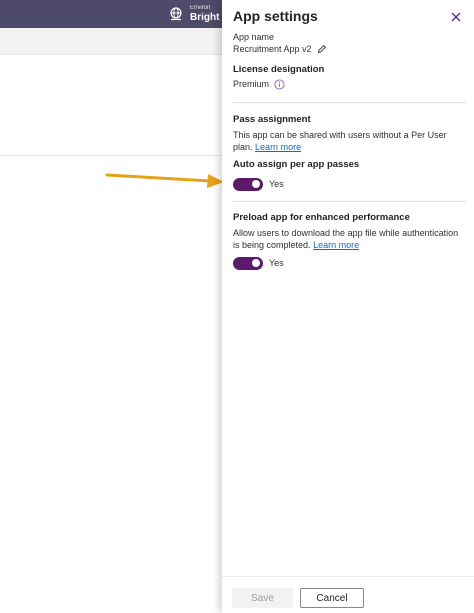  I want to click on license-label: License designation, so click(279, 69).